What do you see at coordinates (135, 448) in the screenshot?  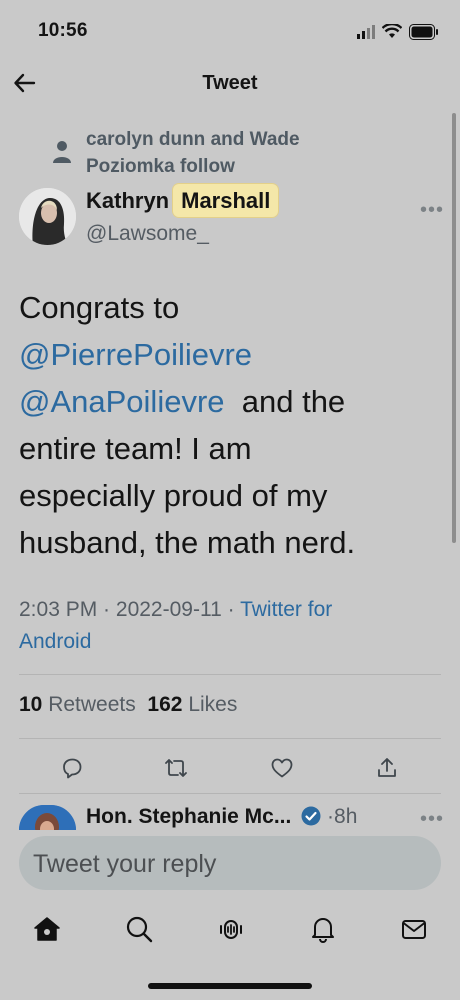 I see `tweet-line: entire team! I am` at bounding box center [135, 448].